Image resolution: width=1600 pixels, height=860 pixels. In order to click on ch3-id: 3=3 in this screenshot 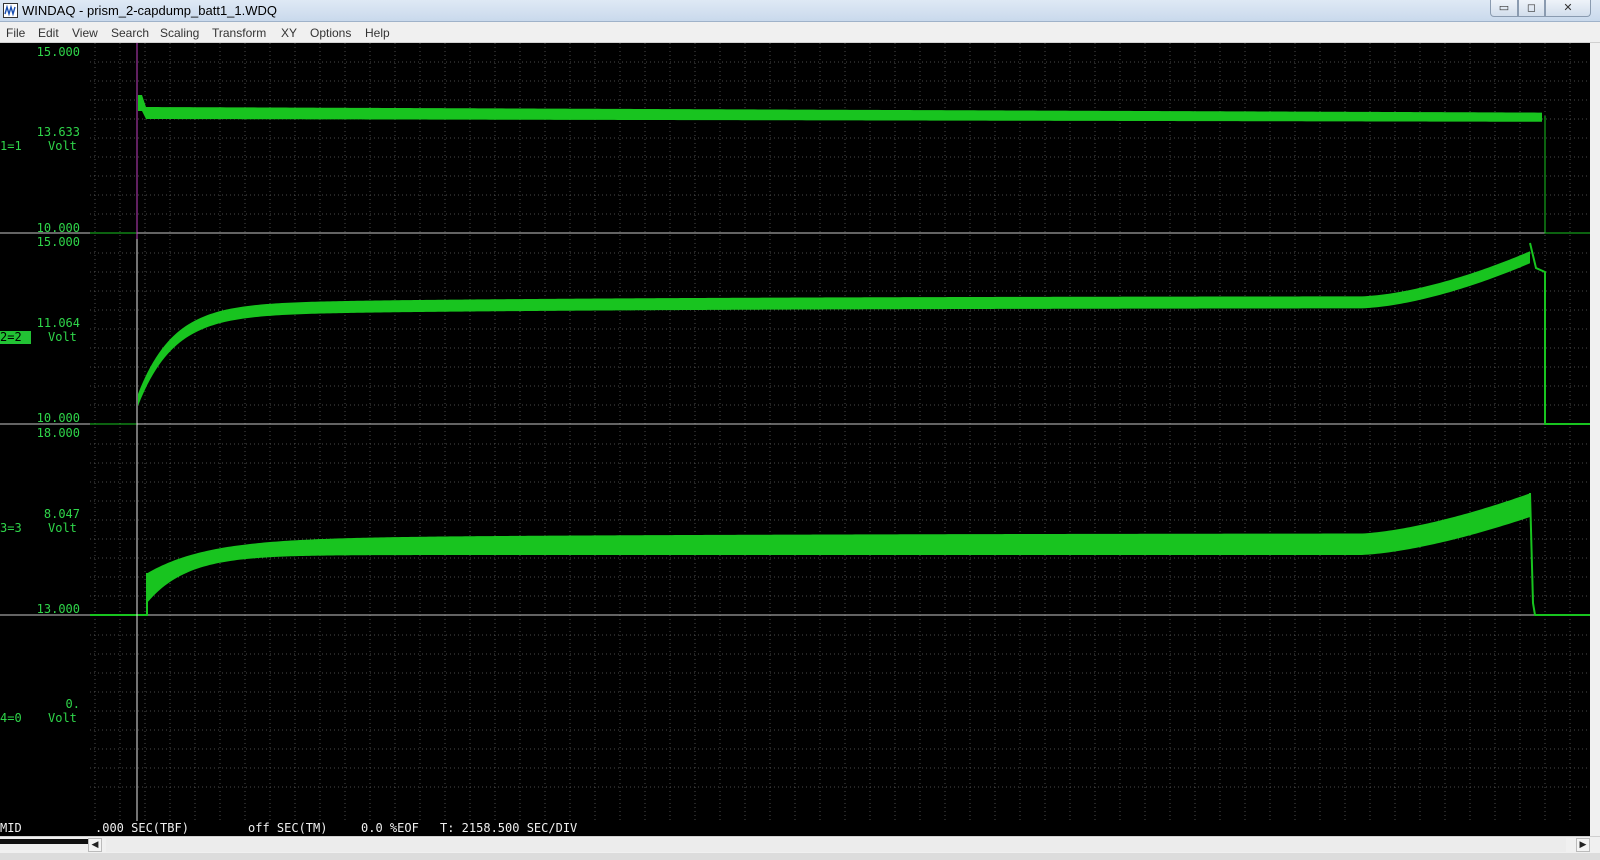, I will do `click(11, 528)`.